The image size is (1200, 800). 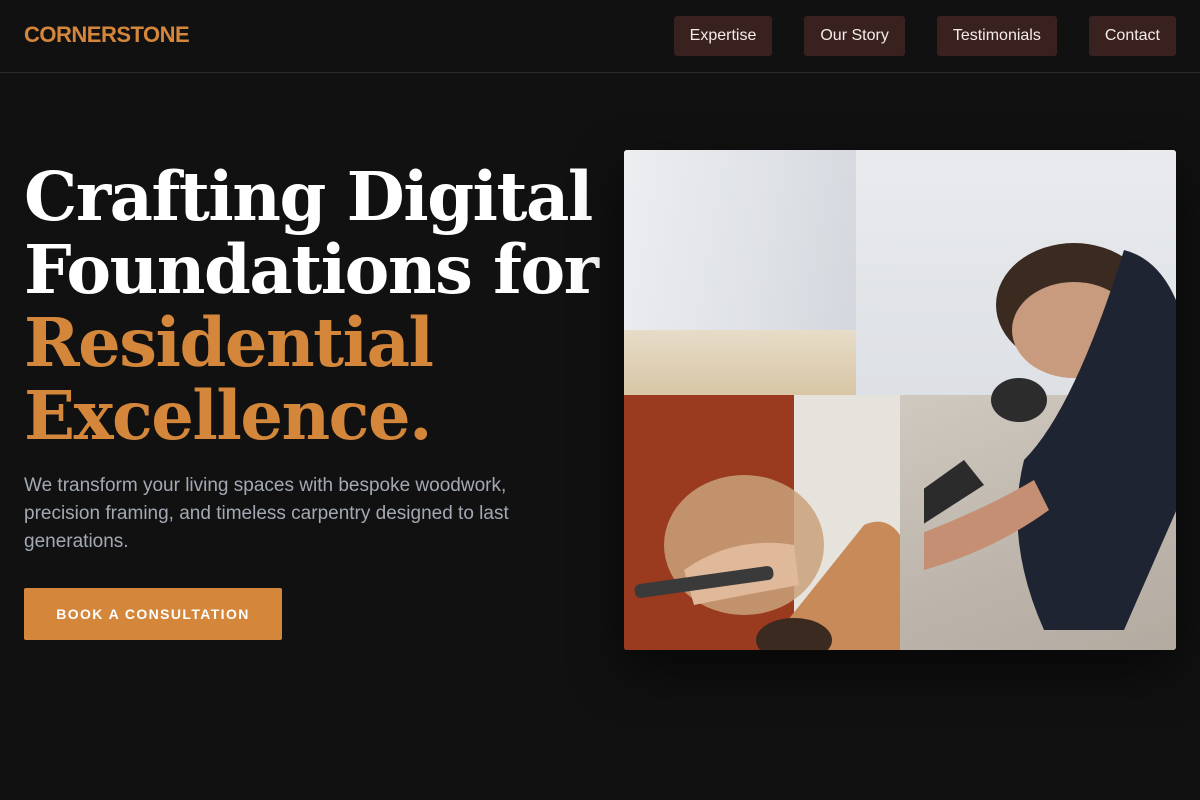 I want to click on book-consultation-button: BOOK A CONSULTATION, so click(x=153, y=614).